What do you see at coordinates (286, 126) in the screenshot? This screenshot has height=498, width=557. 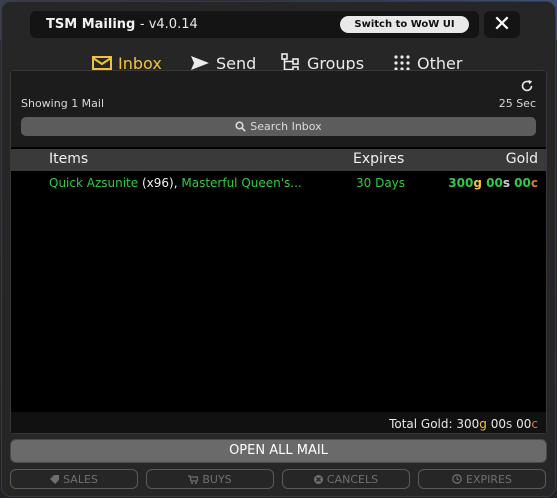 I see `search-placeholder: Search Inbox` at bounding box center [286, 126].